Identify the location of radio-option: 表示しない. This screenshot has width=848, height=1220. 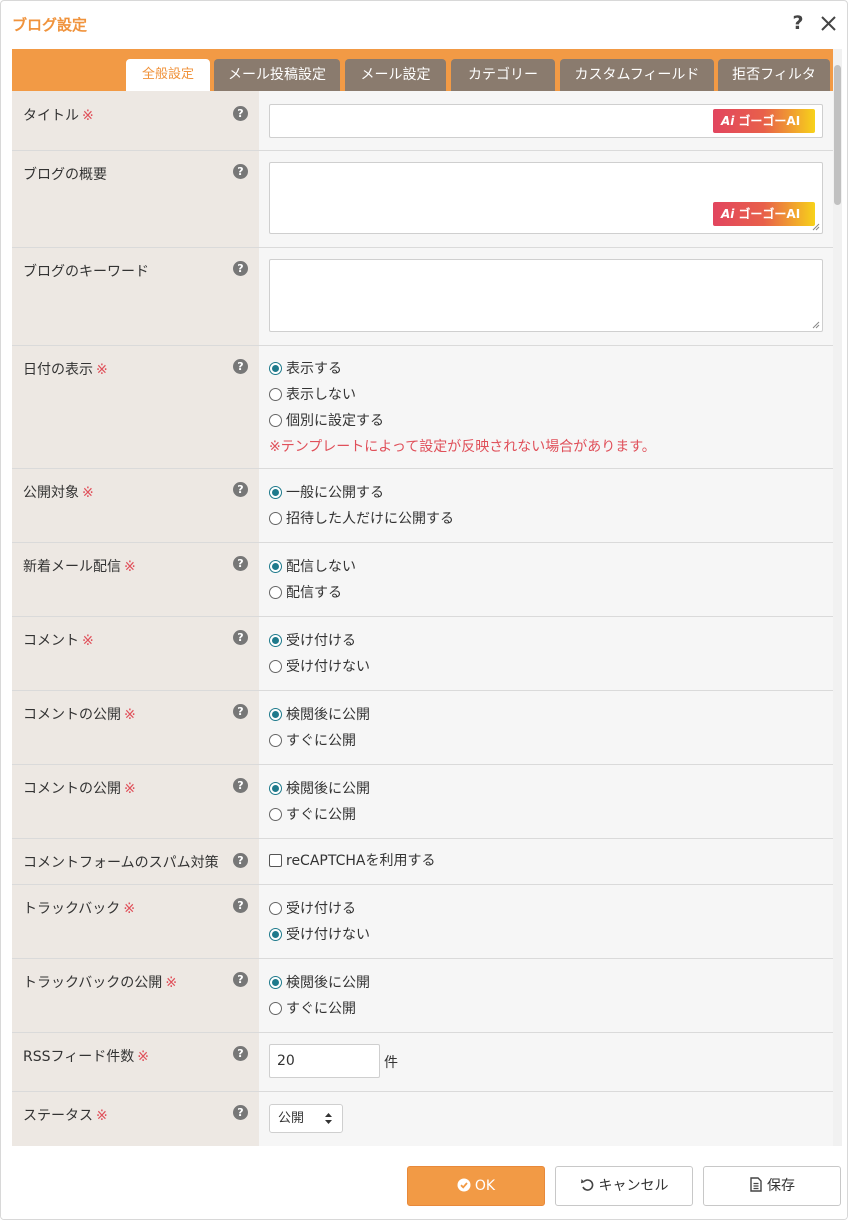
(312, 395).